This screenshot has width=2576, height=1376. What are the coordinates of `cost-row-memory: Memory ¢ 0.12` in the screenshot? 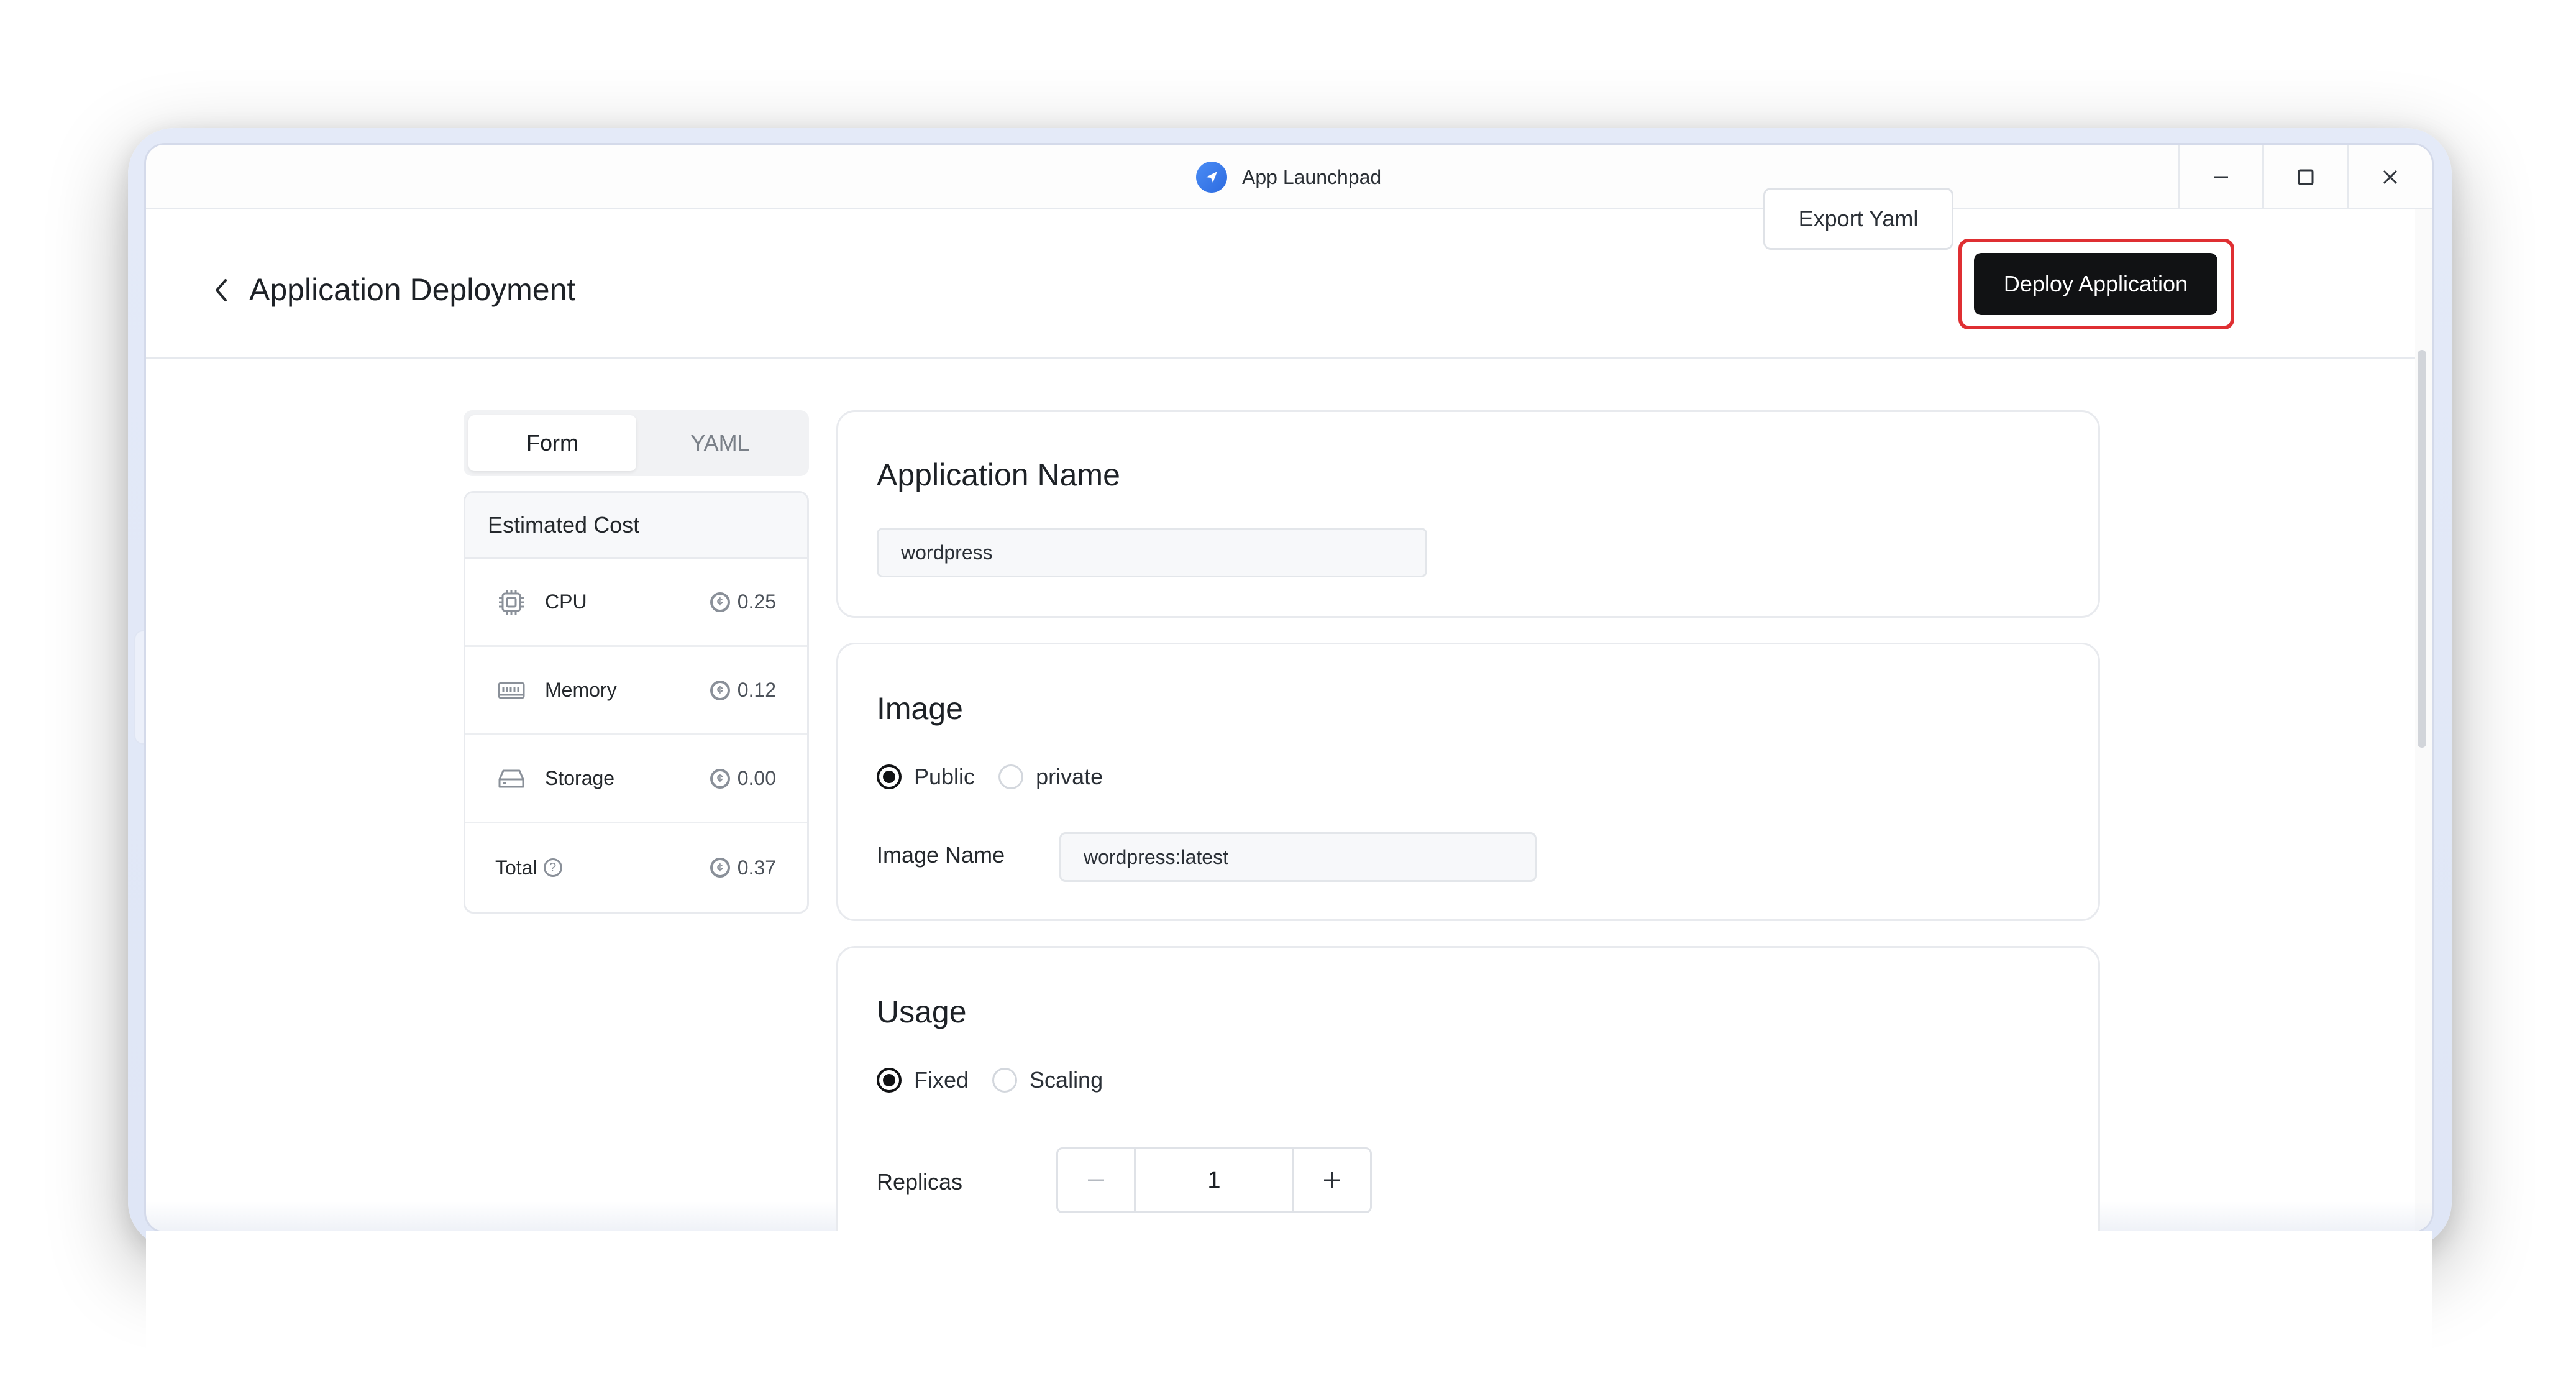 It's located at (636, 691).